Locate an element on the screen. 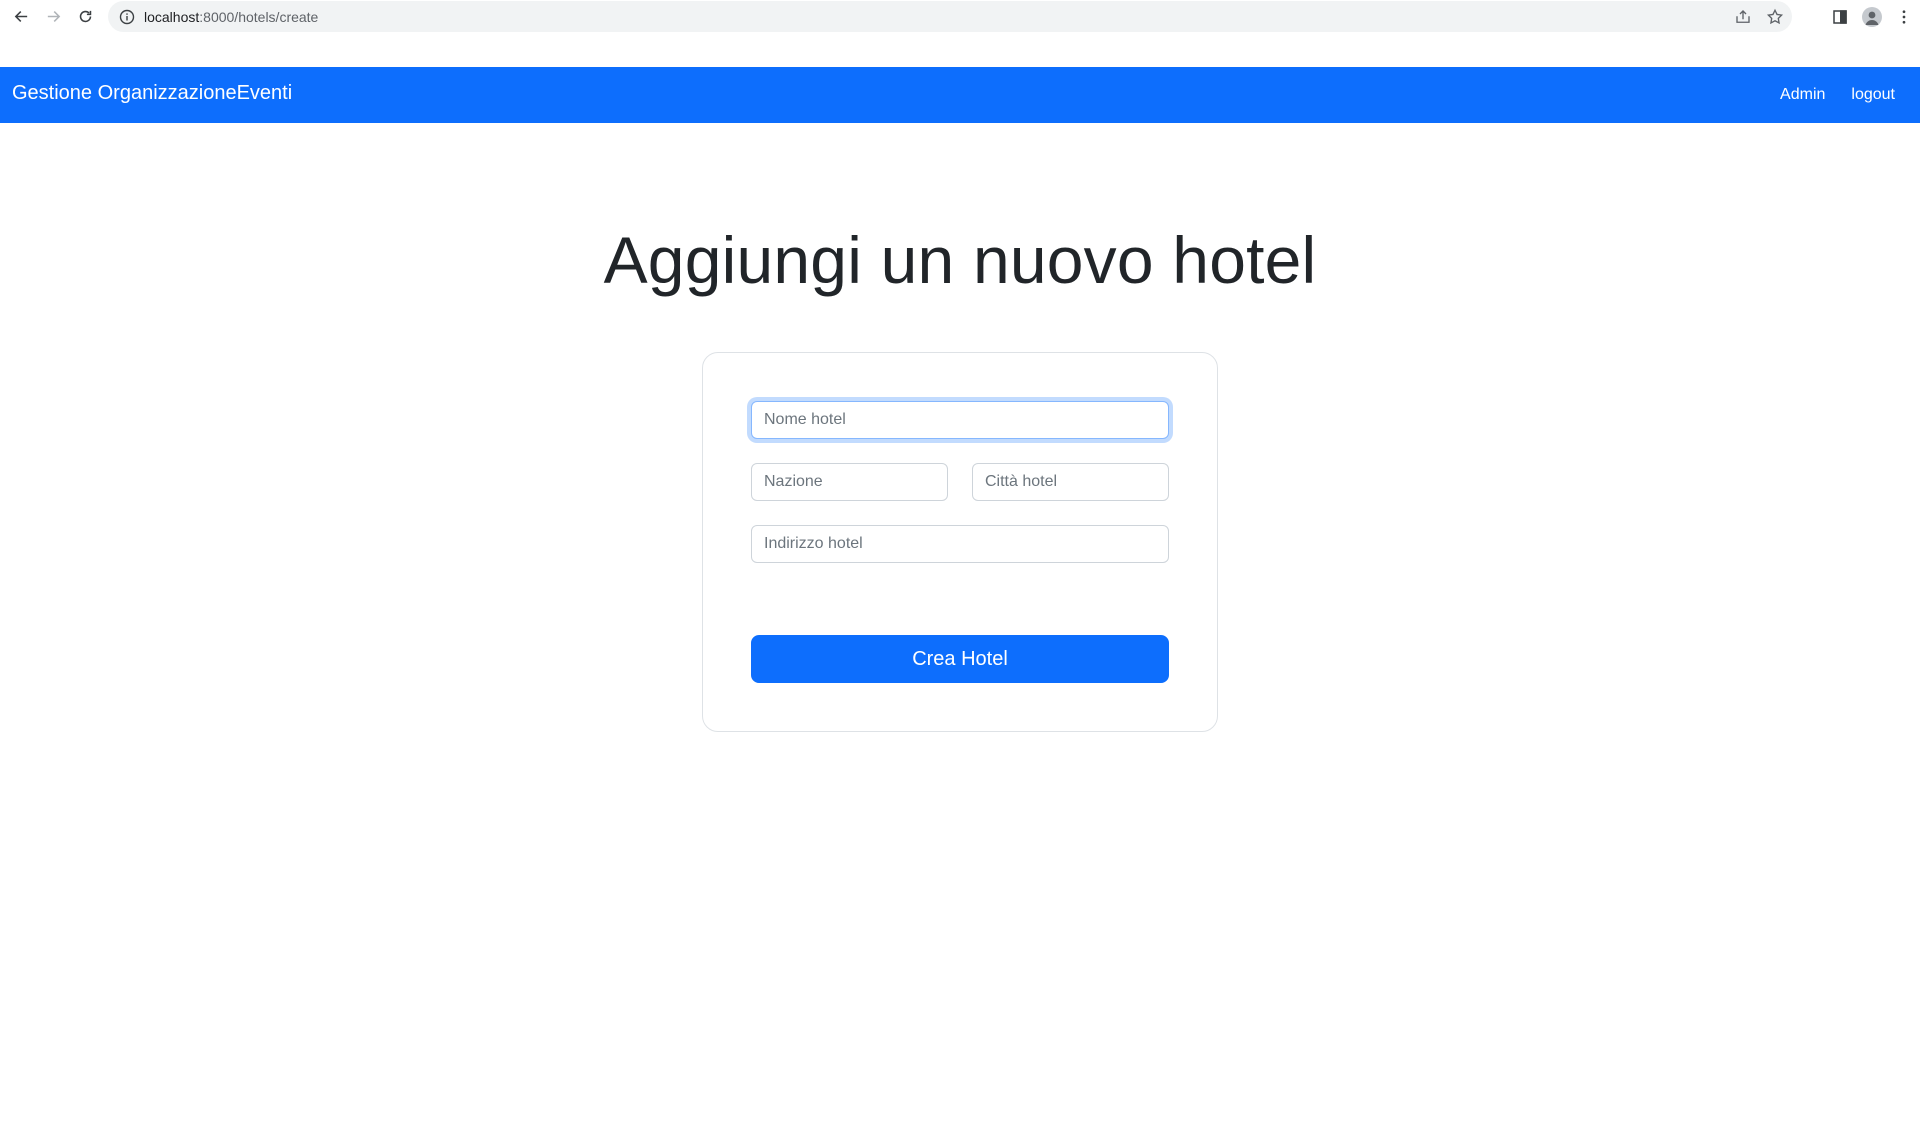 This screenshot has height=1124, width=1920. forward-icon is located at coordinates (53, 16).